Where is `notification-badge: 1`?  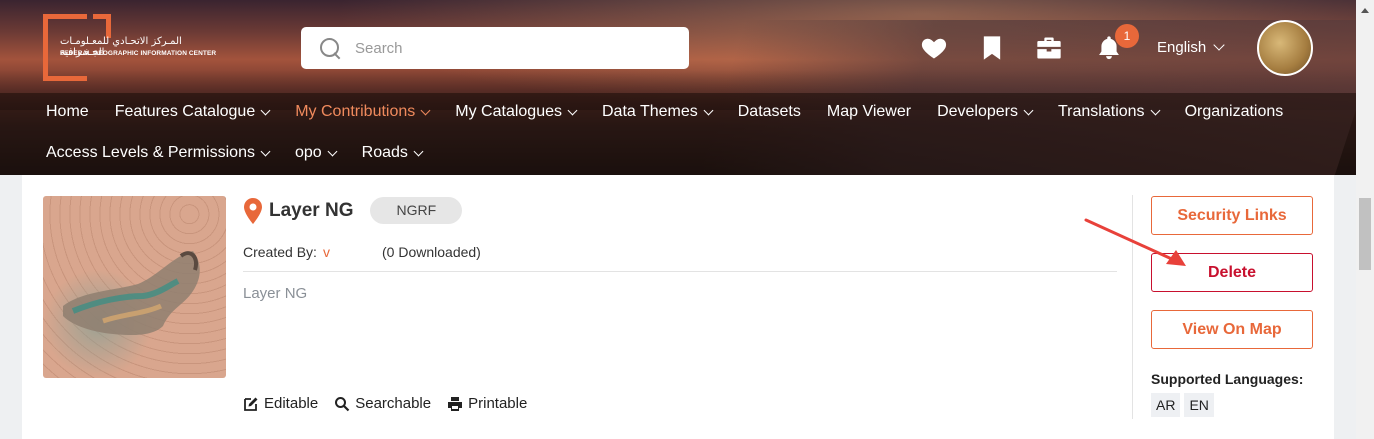
notification-badge: 1 is located at coordinates (1127, 36).